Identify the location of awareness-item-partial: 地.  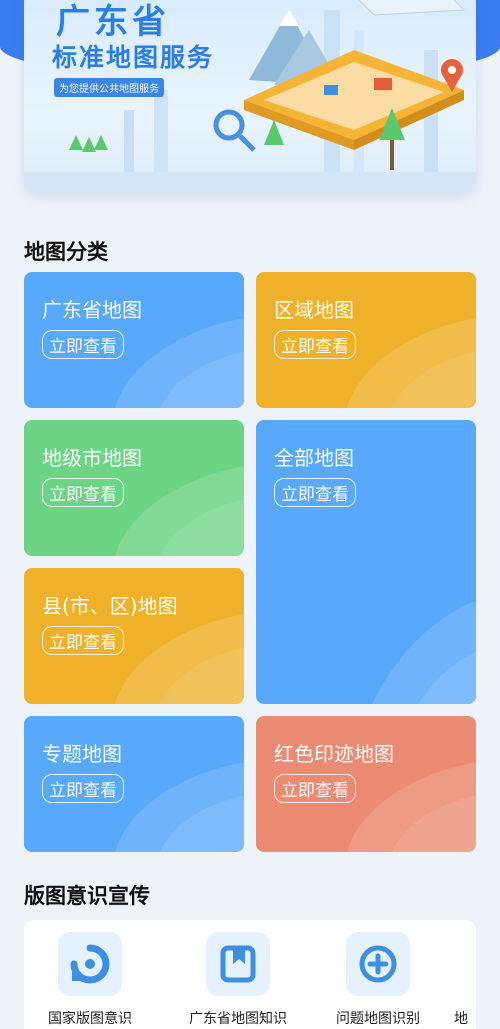
(465, 980).